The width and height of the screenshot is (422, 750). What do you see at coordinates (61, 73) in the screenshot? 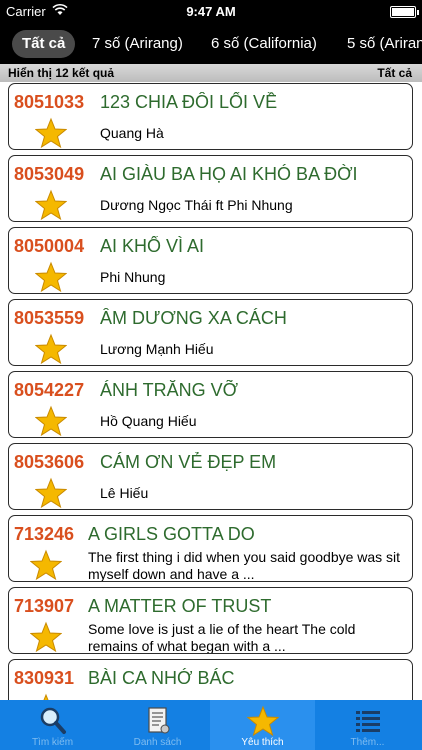
I see `result-count: Hiển thị 12 kết quả` at bounding box center [61, 73].